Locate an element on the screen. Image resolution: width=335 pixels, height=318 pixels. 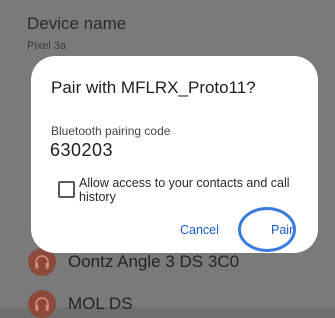
device-list-item: MOL DS is located at coordinates (80, 304).